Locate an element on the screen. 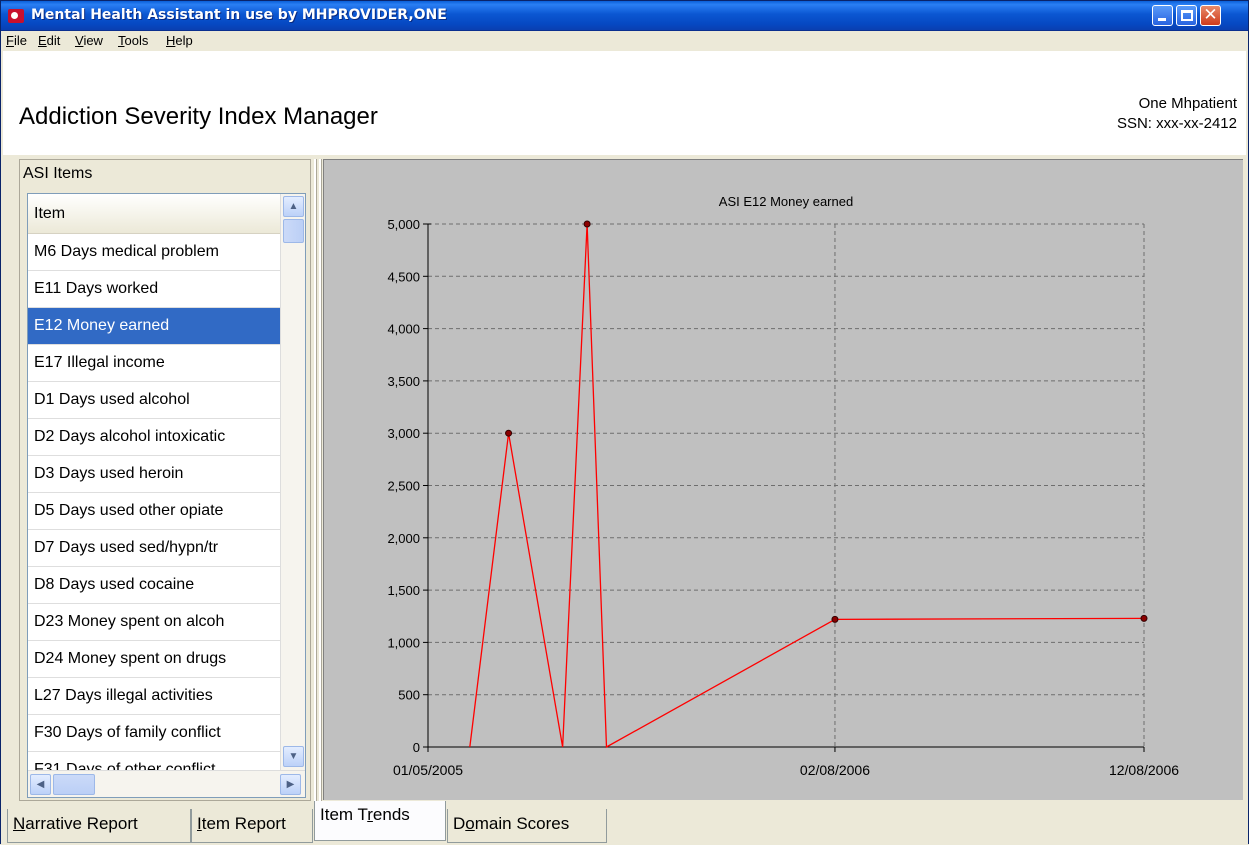 Image resolution: width=1249 pixels, height=845 pixels. list-item: M6 Days medical problem is located at coordinates (154, 252).